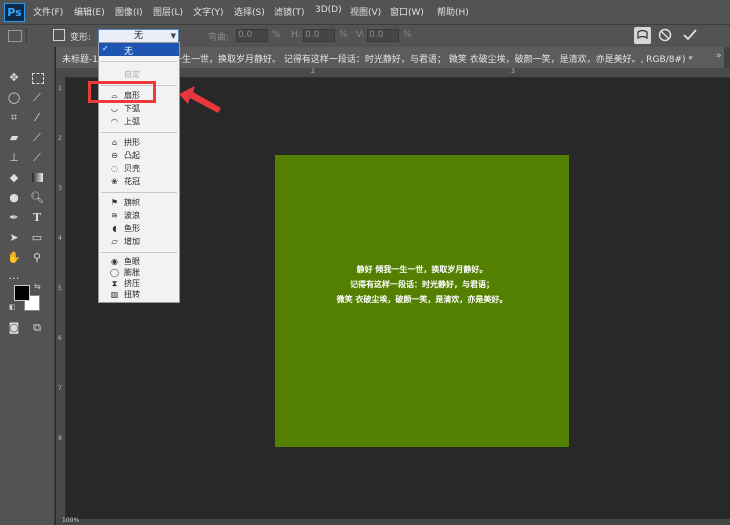  I want to click on dropdown-item-label: 拱形, so click(132, 142).